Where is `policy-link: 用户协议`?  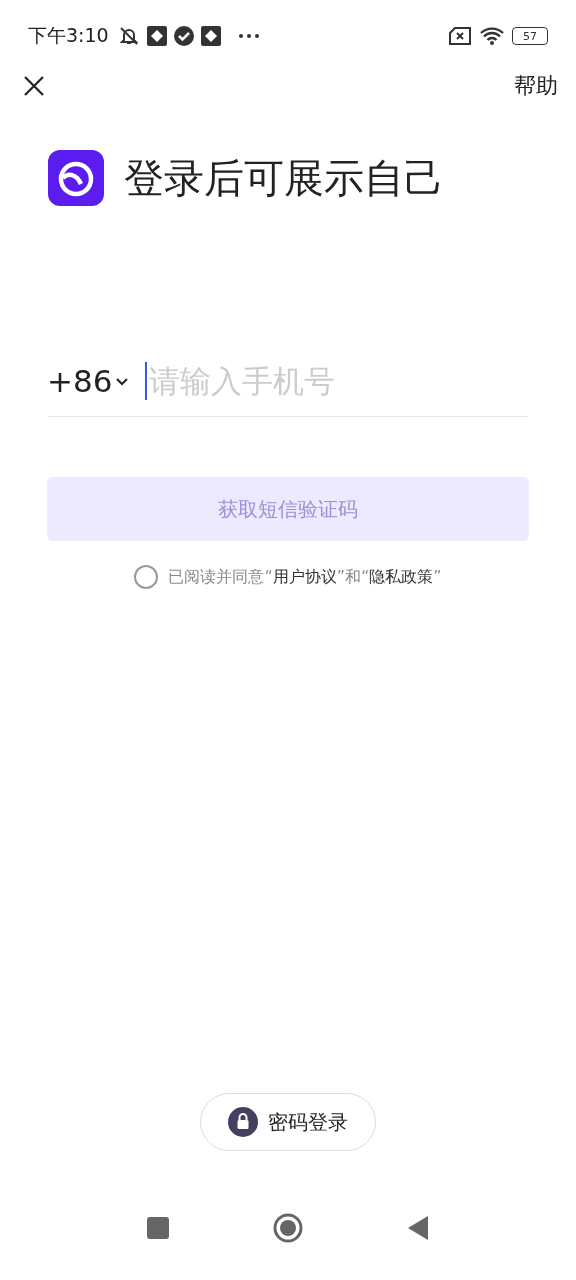 policy-link: 用户协议 is located at coordinates (304, 576).